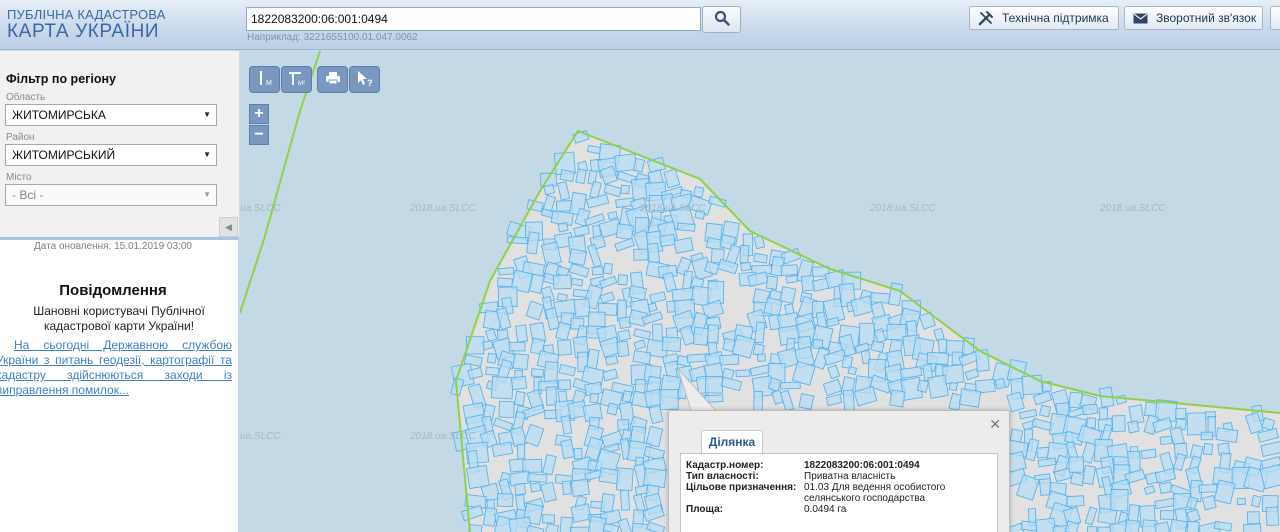  Describe the element at coordinates (296, 79) in the screenshot. I see `measure-area-button: M²` at that location.